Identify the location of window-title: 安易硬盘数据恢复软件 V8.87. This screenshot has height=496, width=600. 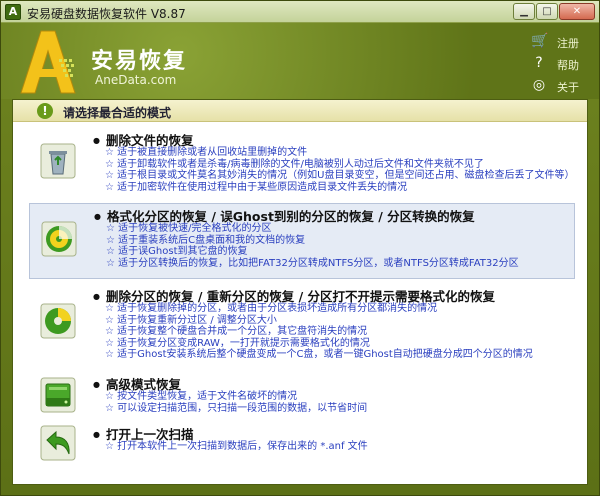
(106, 14).